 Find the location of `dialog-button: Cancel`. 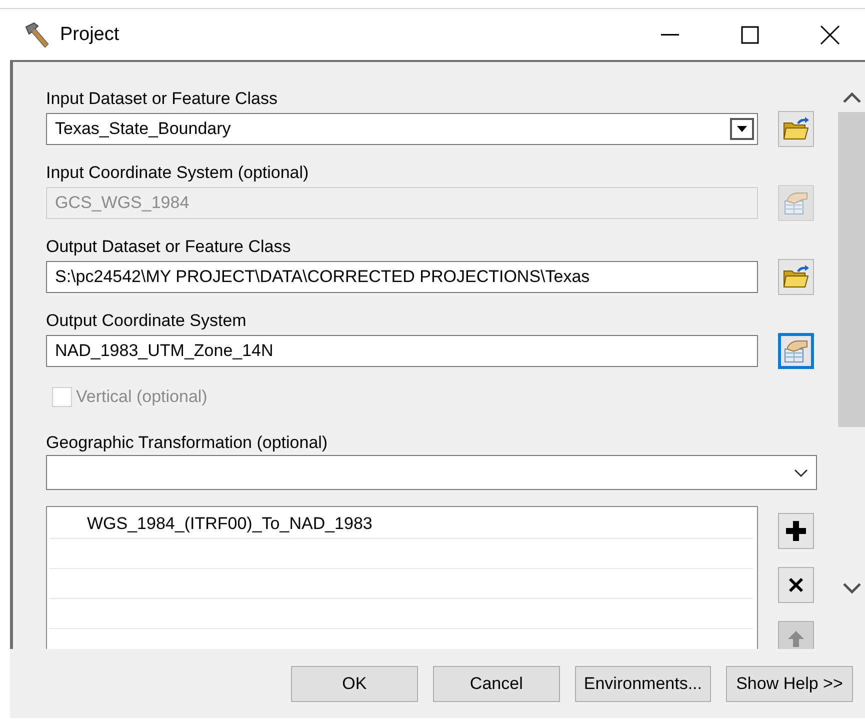

dialog-button: Cancel is located at coordinates (496, 684).